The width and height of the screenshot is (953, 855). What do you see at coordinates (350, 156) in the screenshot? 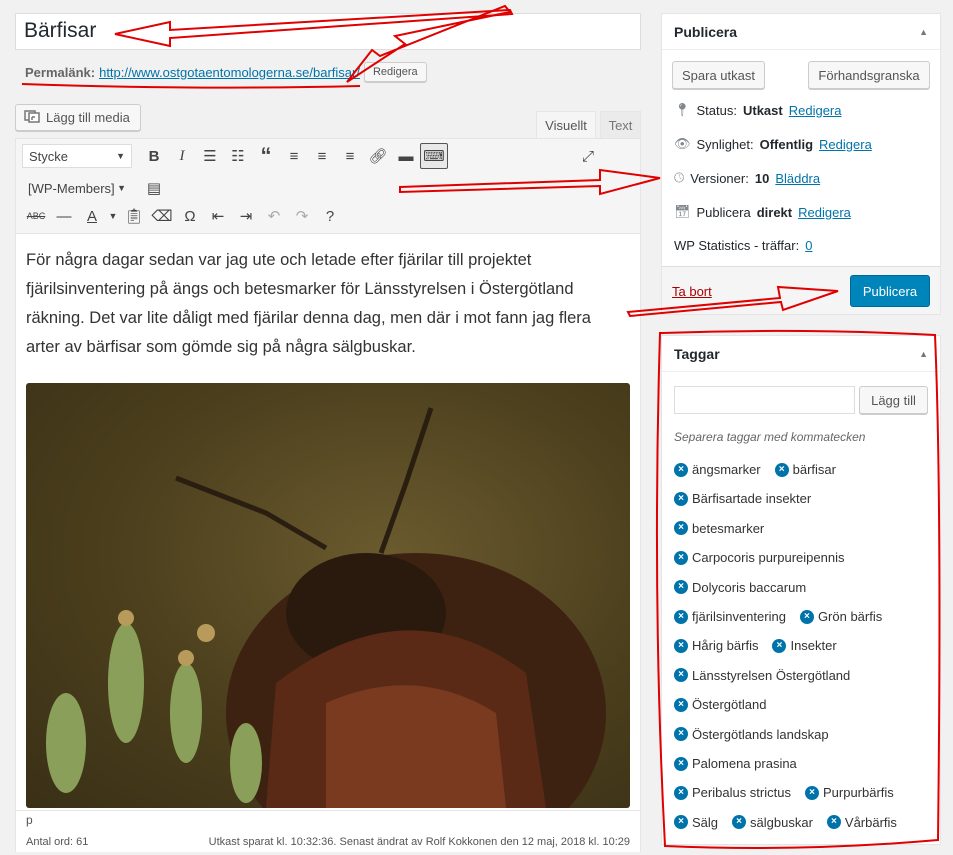
I see `align-right-icon: ≡` at bounding box center [350, 156].